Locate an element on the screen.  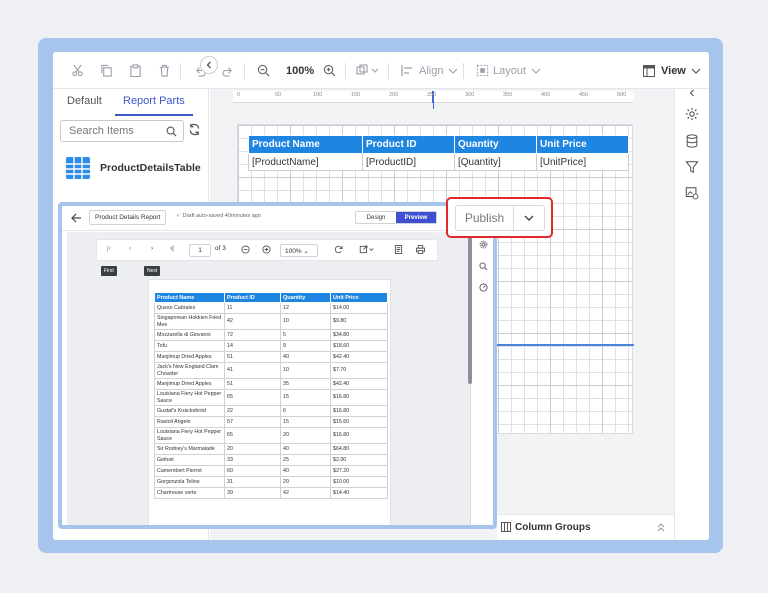
align-dropdown: Align is located at coordinates (430, 70).